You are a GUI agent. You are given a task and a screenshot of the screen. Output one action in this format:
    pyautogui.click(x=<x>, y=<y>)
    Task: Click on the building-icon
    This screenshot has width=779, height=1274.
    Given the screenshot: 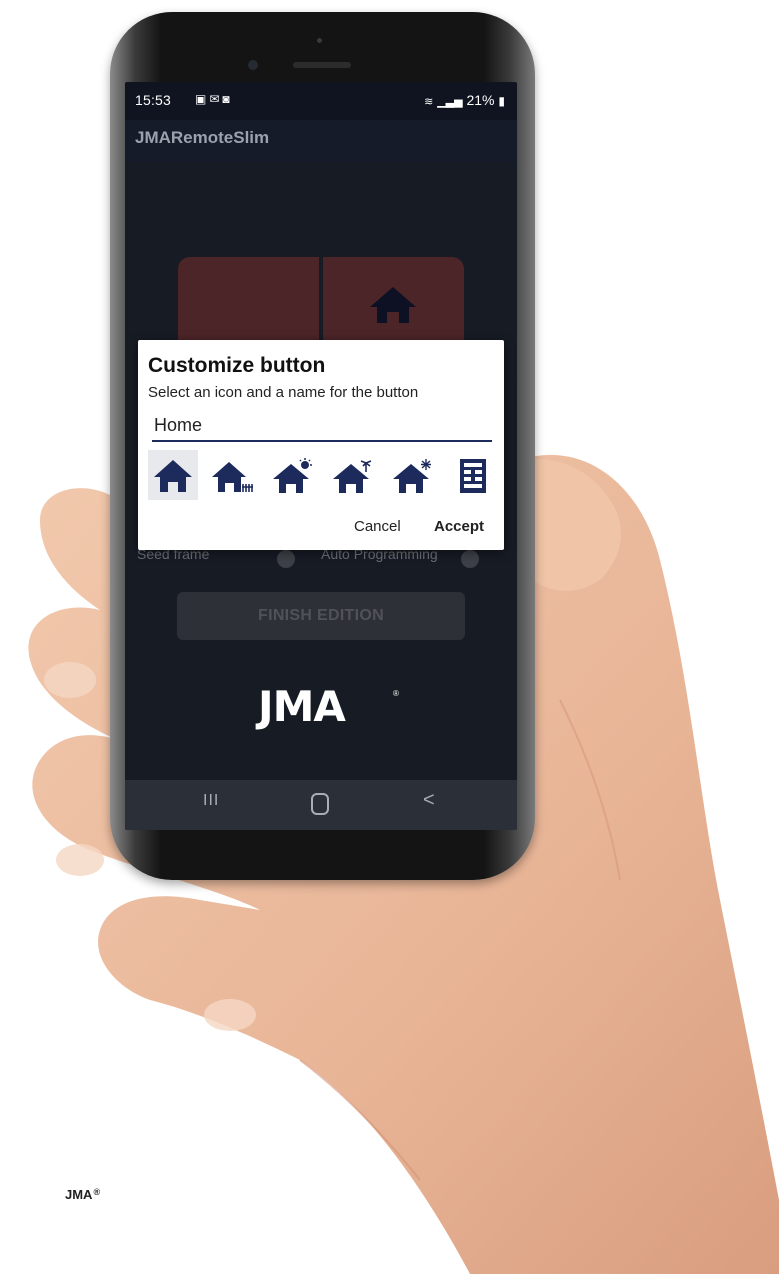 What is the action you would take?
    pyautogui.click(x=473, y=476)
    